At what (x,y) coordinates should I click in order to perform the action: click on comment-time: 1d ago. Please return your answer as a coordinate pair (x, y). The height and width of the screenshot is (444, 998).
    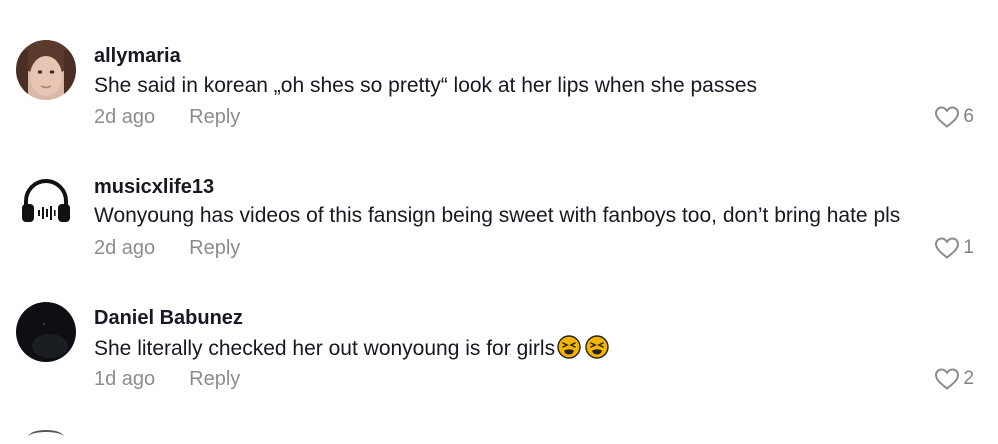
    Looking at the image, I should click on (125, 379).